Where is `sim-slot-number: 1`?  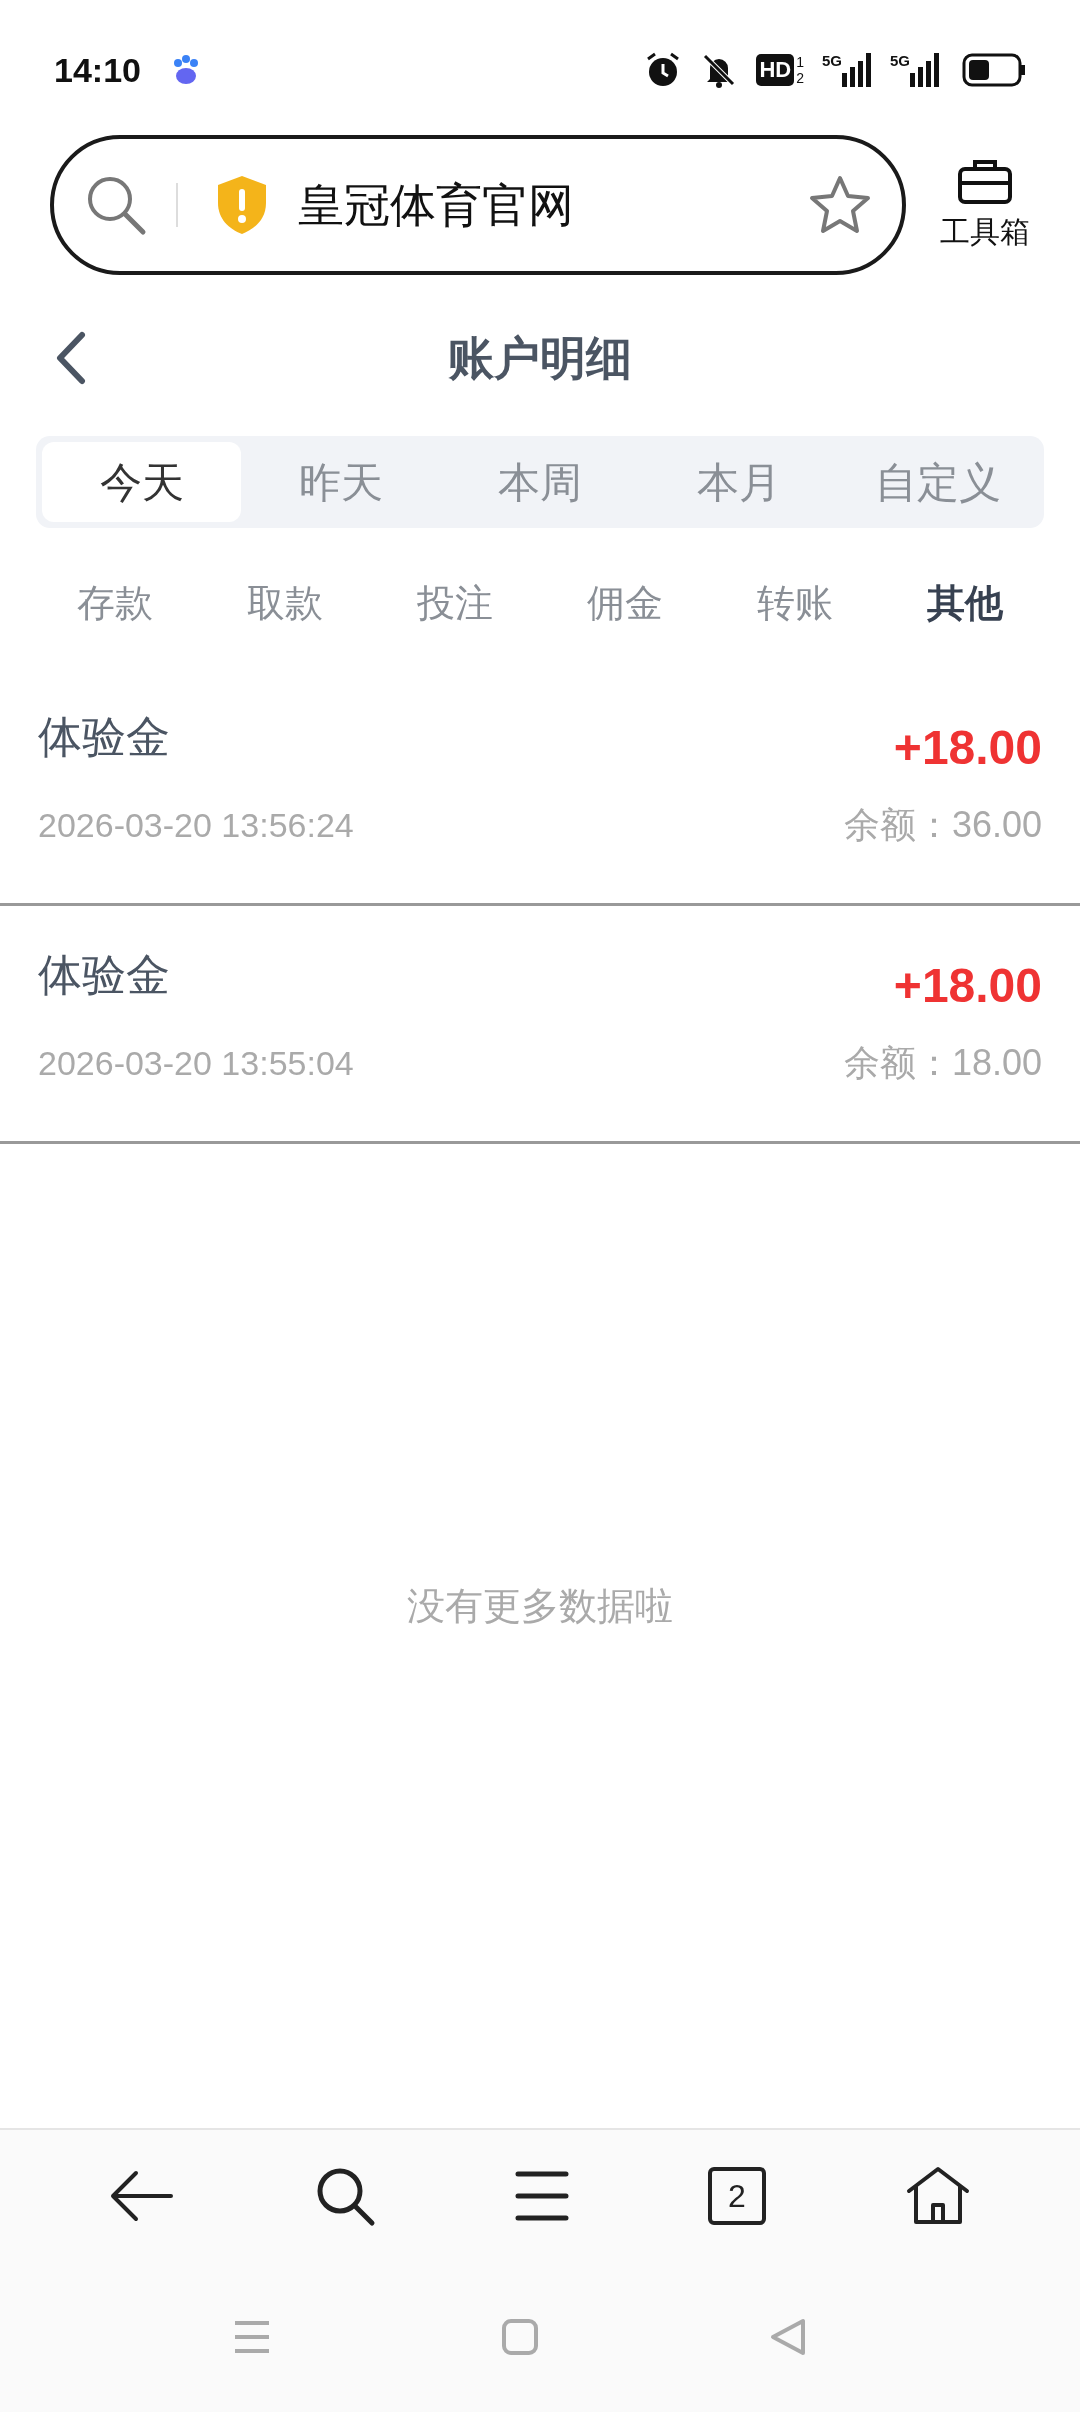 sim-slot-number: 1 is located at coordinates (800, 62).